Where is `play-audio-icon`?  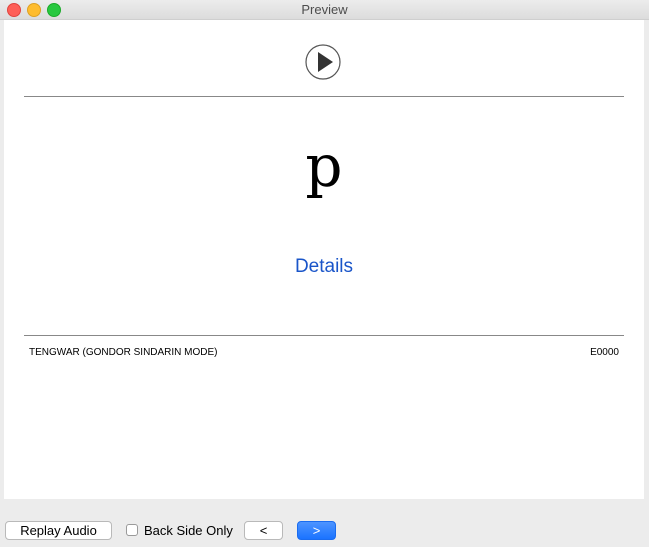 play-audio-icon is located at coordinates (323, 62).